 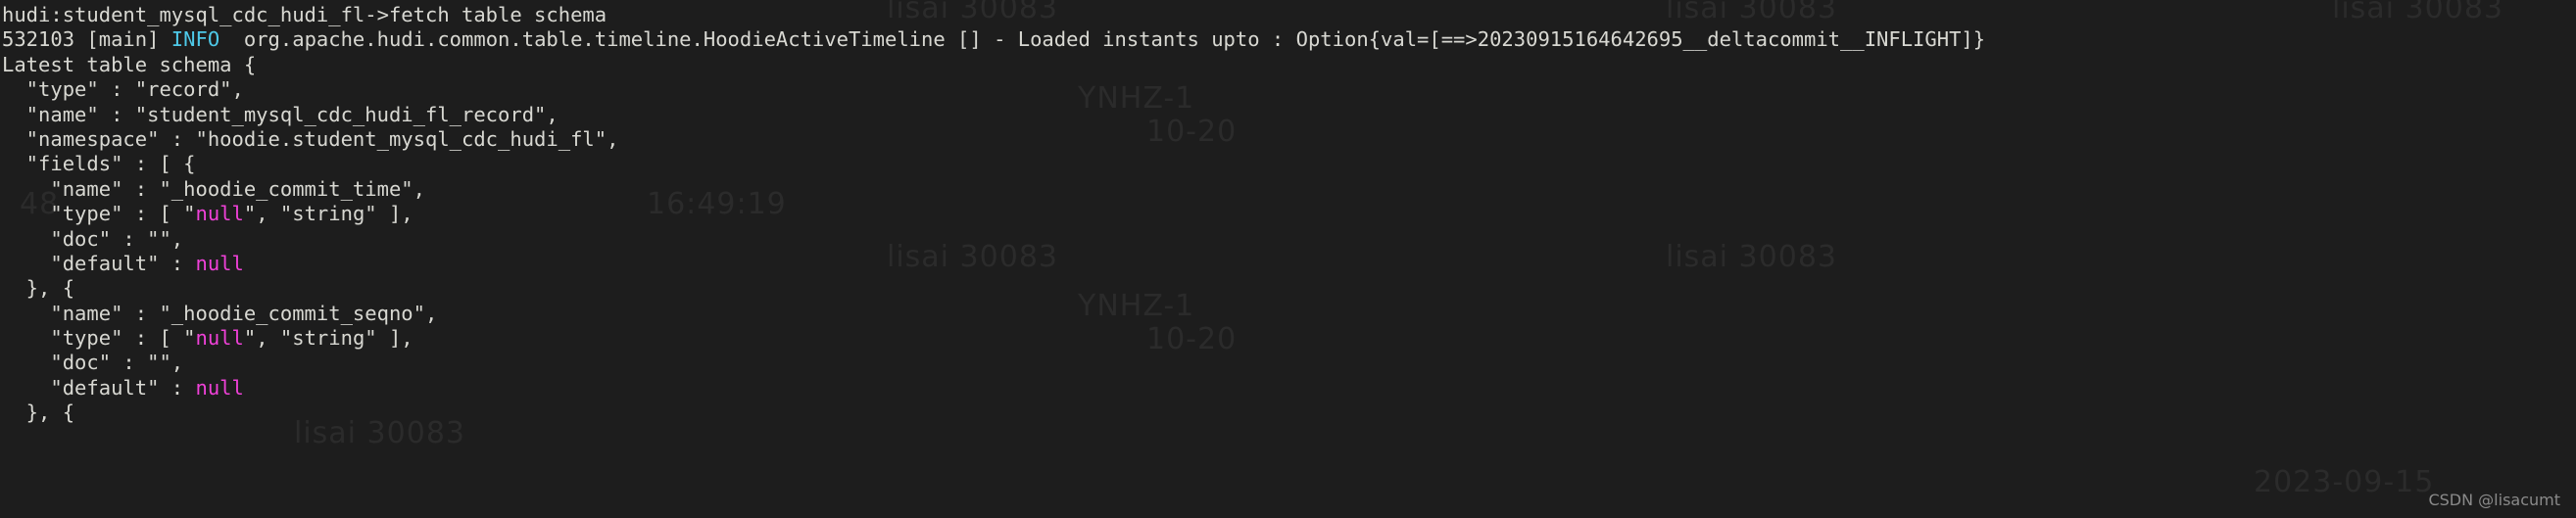 I want to click on schema-type-line: "type" : "record",, so click(x=1289, y=90).